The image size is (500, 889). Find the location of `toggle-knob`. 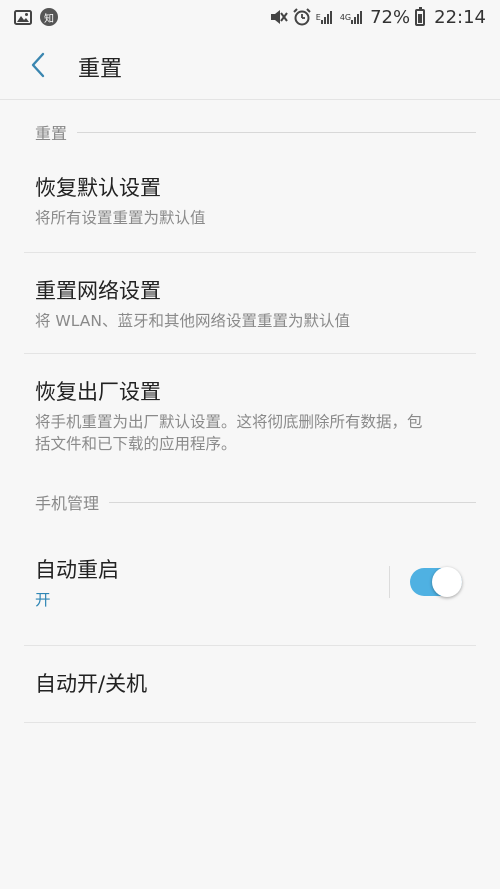

toggle-knob is located at coordinates (447, 582).